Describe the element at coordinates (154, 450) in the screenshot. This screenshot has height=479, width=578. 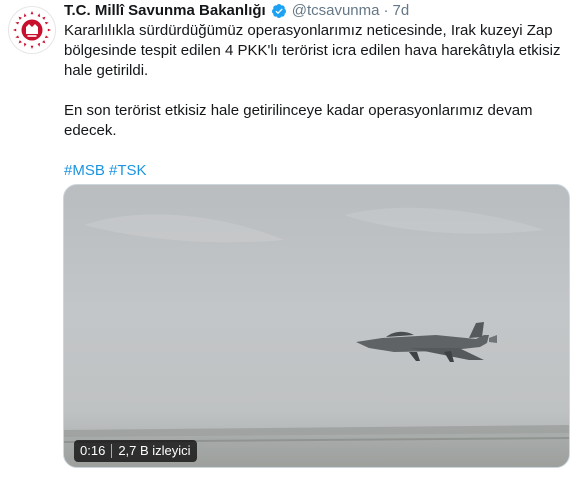
I see `video-view-count: 2,7 B izleyici` at that location.